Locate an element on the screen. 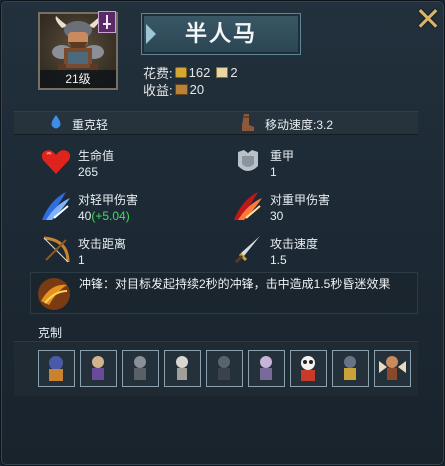 This screenshot has width=445, height=466. light-armor-damage-value: 40(+5.04) is located at coordinates (104, 216).